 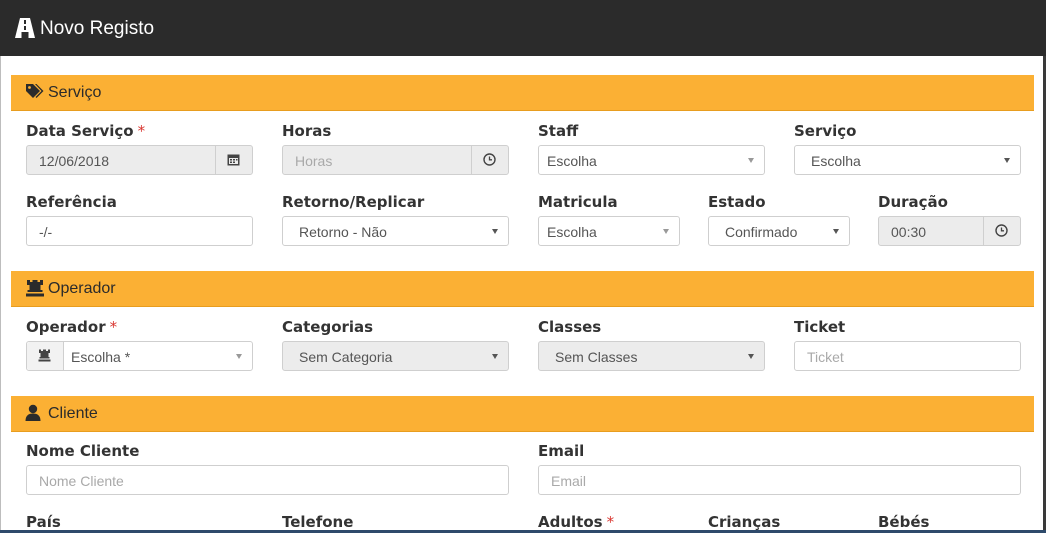 I want to click on section-header-servico: Serviço, so click(x=522, y=93).